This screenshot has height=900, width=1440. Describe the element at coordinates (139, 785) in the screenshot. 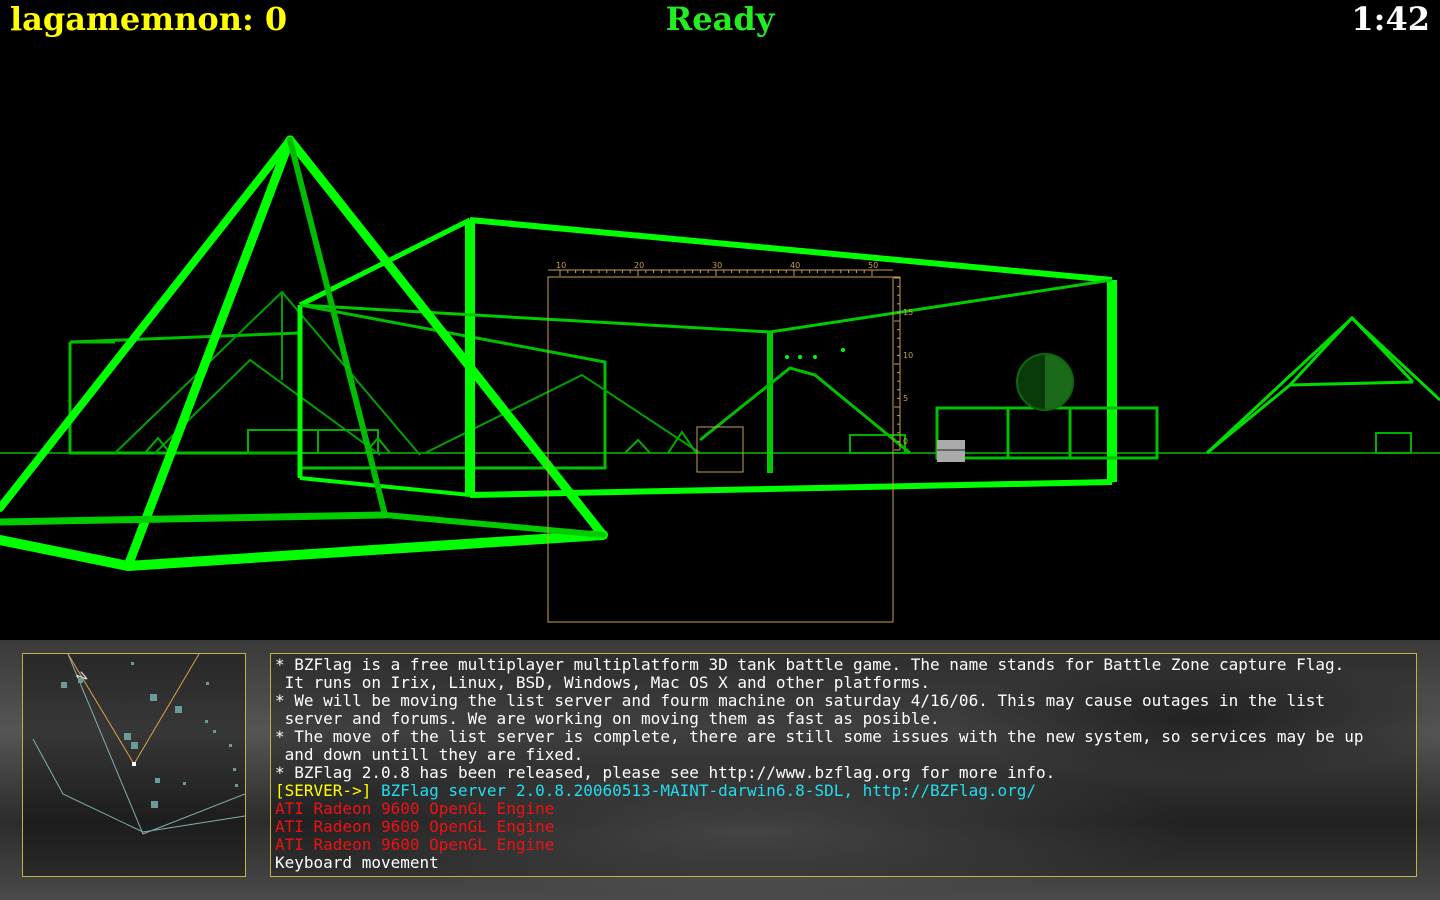

I see `radar-boundary` at that location.